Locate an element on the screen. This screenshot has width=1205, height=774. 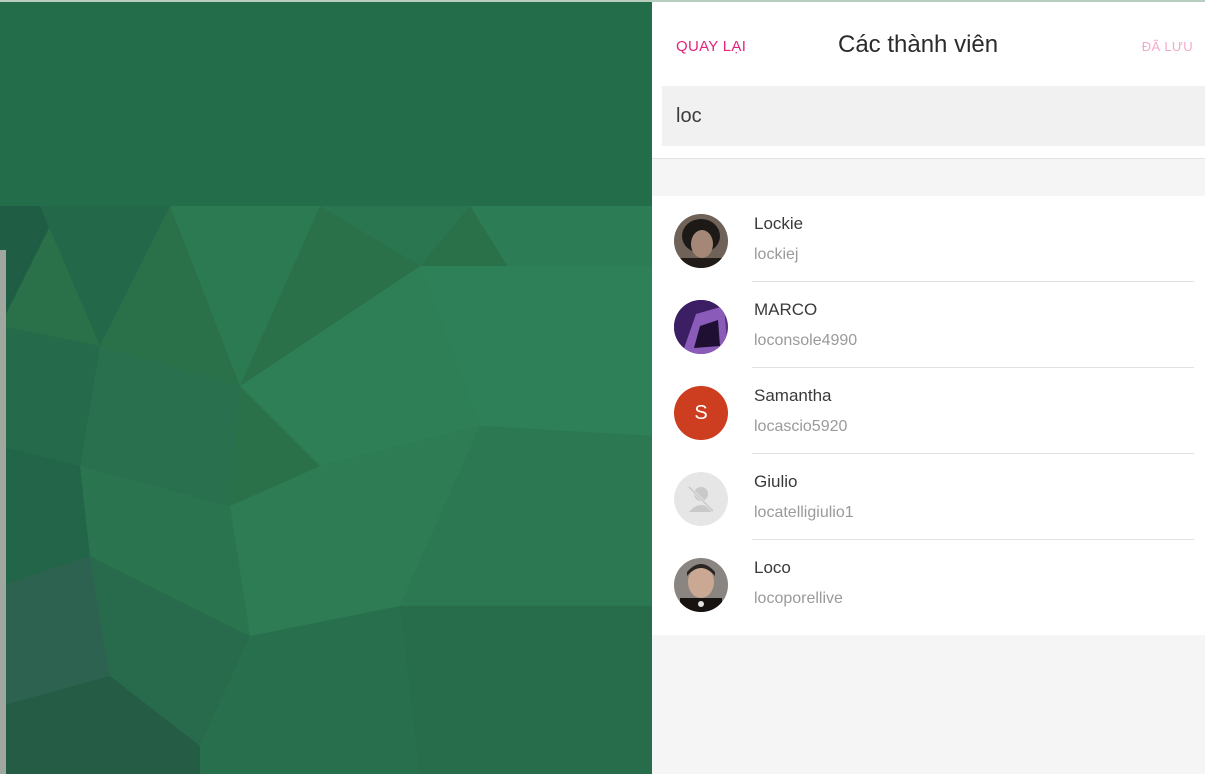
background-edge is located at coordinates (3, 512).